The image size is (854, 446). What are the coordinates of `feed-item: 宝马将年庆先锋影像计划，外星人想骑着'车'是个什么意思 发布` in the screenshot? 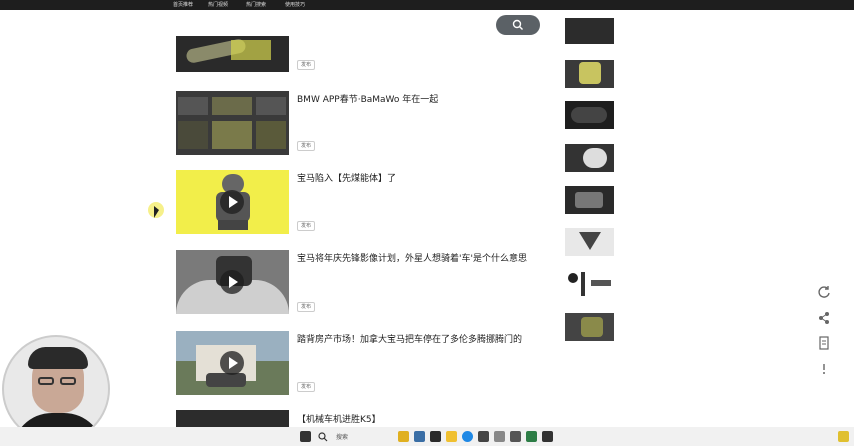 It's located at (356, 283).